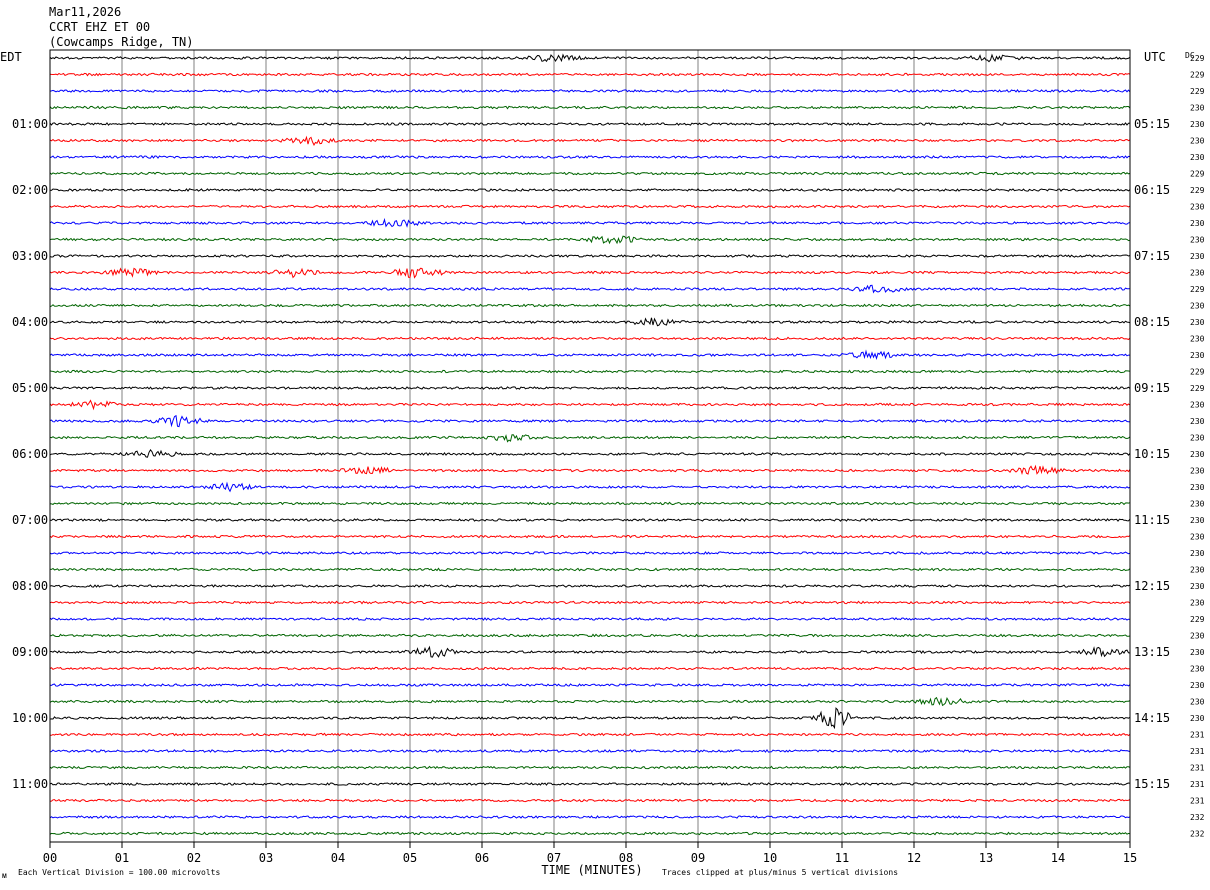  Describe the element at coordinates (194, 858) in the screenshot. I see `x-tick-label: 02` at that location.